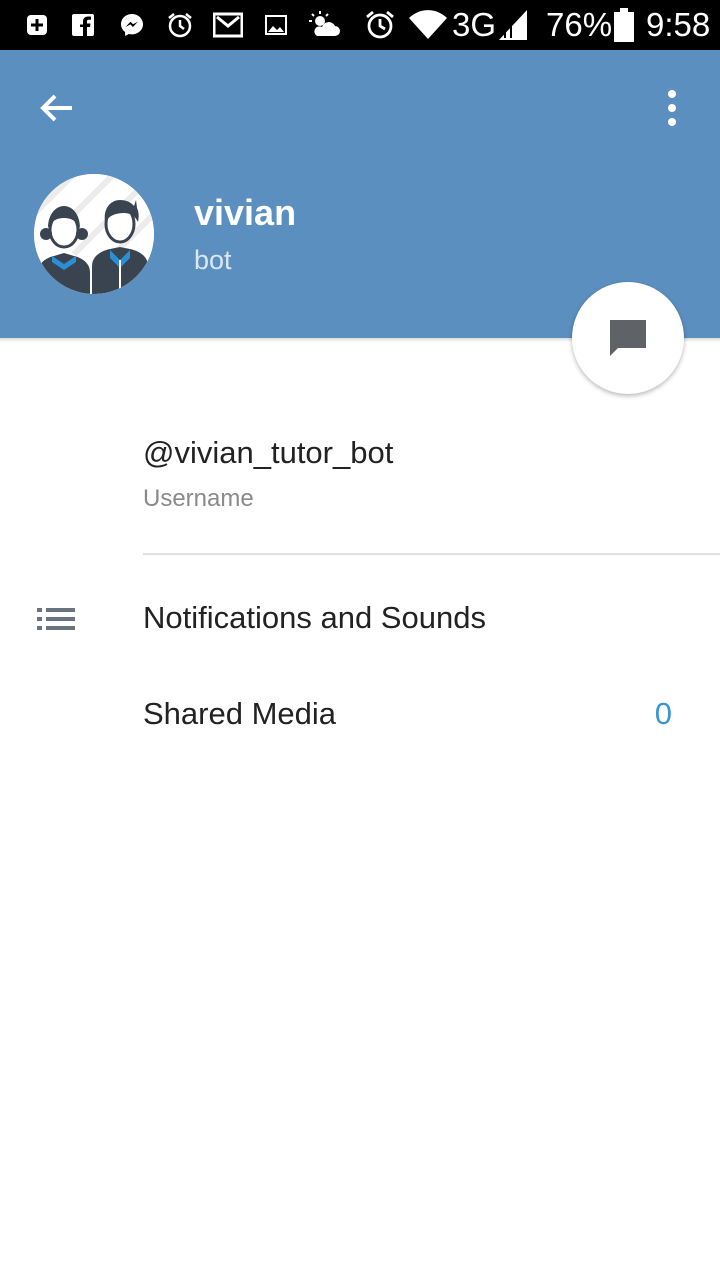 This screenshot has height=1280, width=720. What do you see at coordinates (513, 24) in the screenshot?
I see `signal-icon` at bounding box center [513, 24].